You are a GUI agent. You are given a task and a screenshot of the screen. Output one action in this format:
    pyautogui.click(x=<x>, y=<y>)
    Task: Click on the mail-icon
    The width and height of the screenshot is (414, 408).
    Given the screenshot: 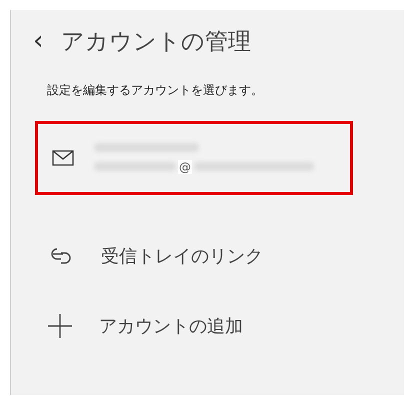 What is the action you would take?
    pyautogui.click(x=63, y=158)
    